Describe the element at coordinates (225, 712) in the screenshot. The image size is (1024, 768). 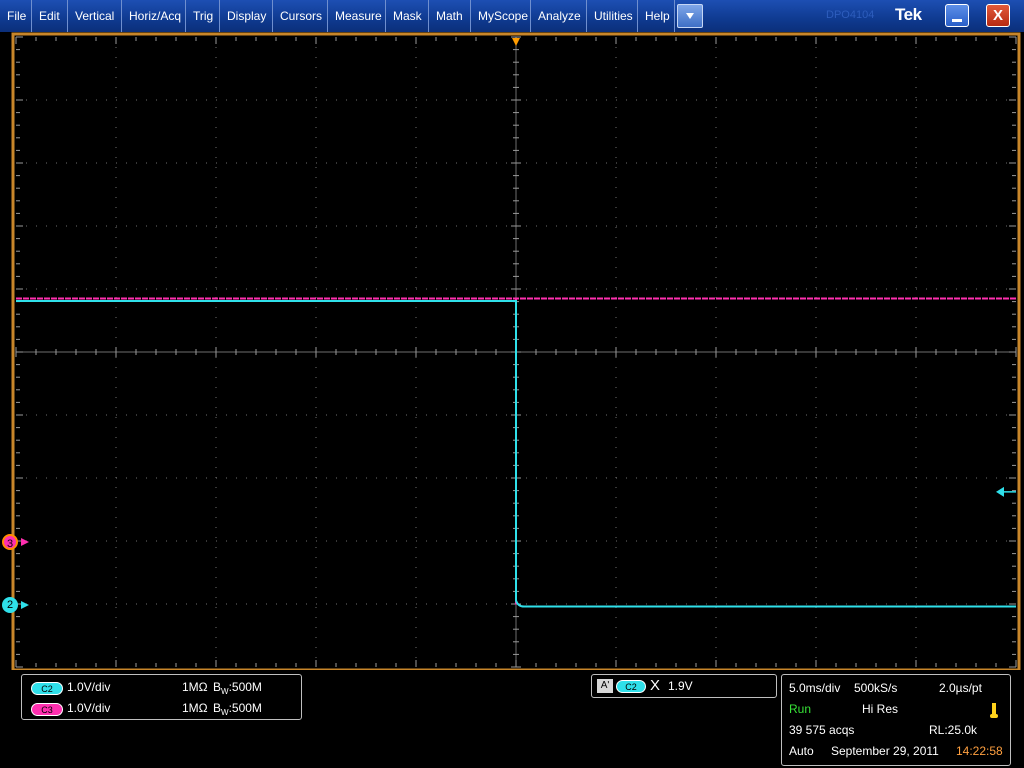
I see `ch3-bw-sub: W` at that location.